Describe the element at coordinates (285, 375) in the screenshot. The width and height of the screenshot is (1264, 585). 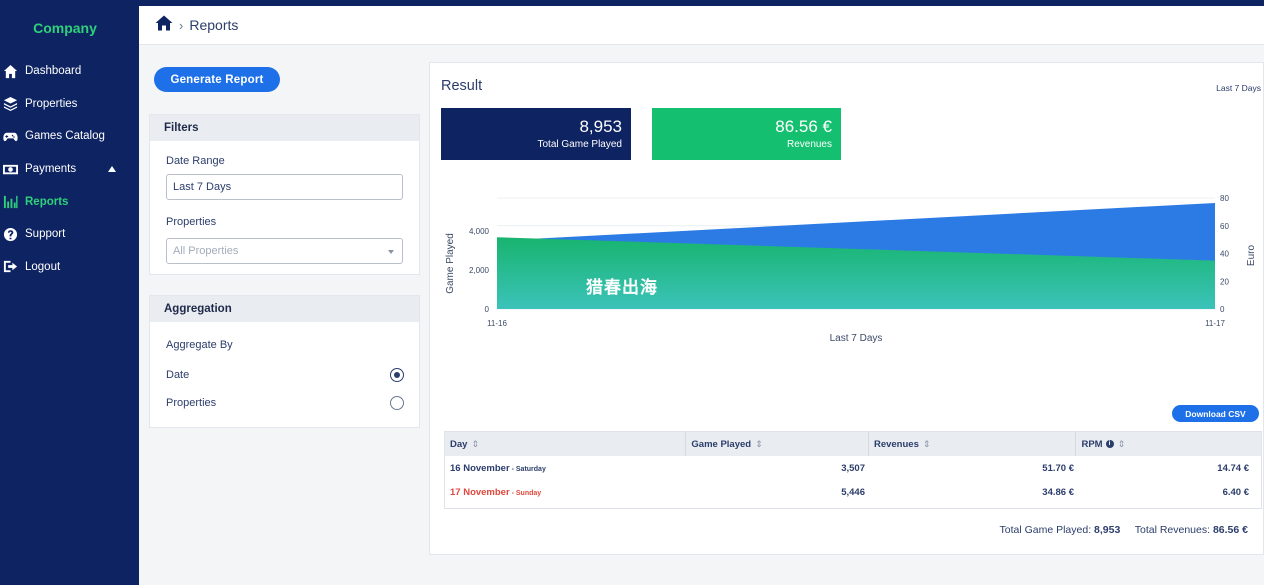
I see `aggregate-option-date: Date` at that location.